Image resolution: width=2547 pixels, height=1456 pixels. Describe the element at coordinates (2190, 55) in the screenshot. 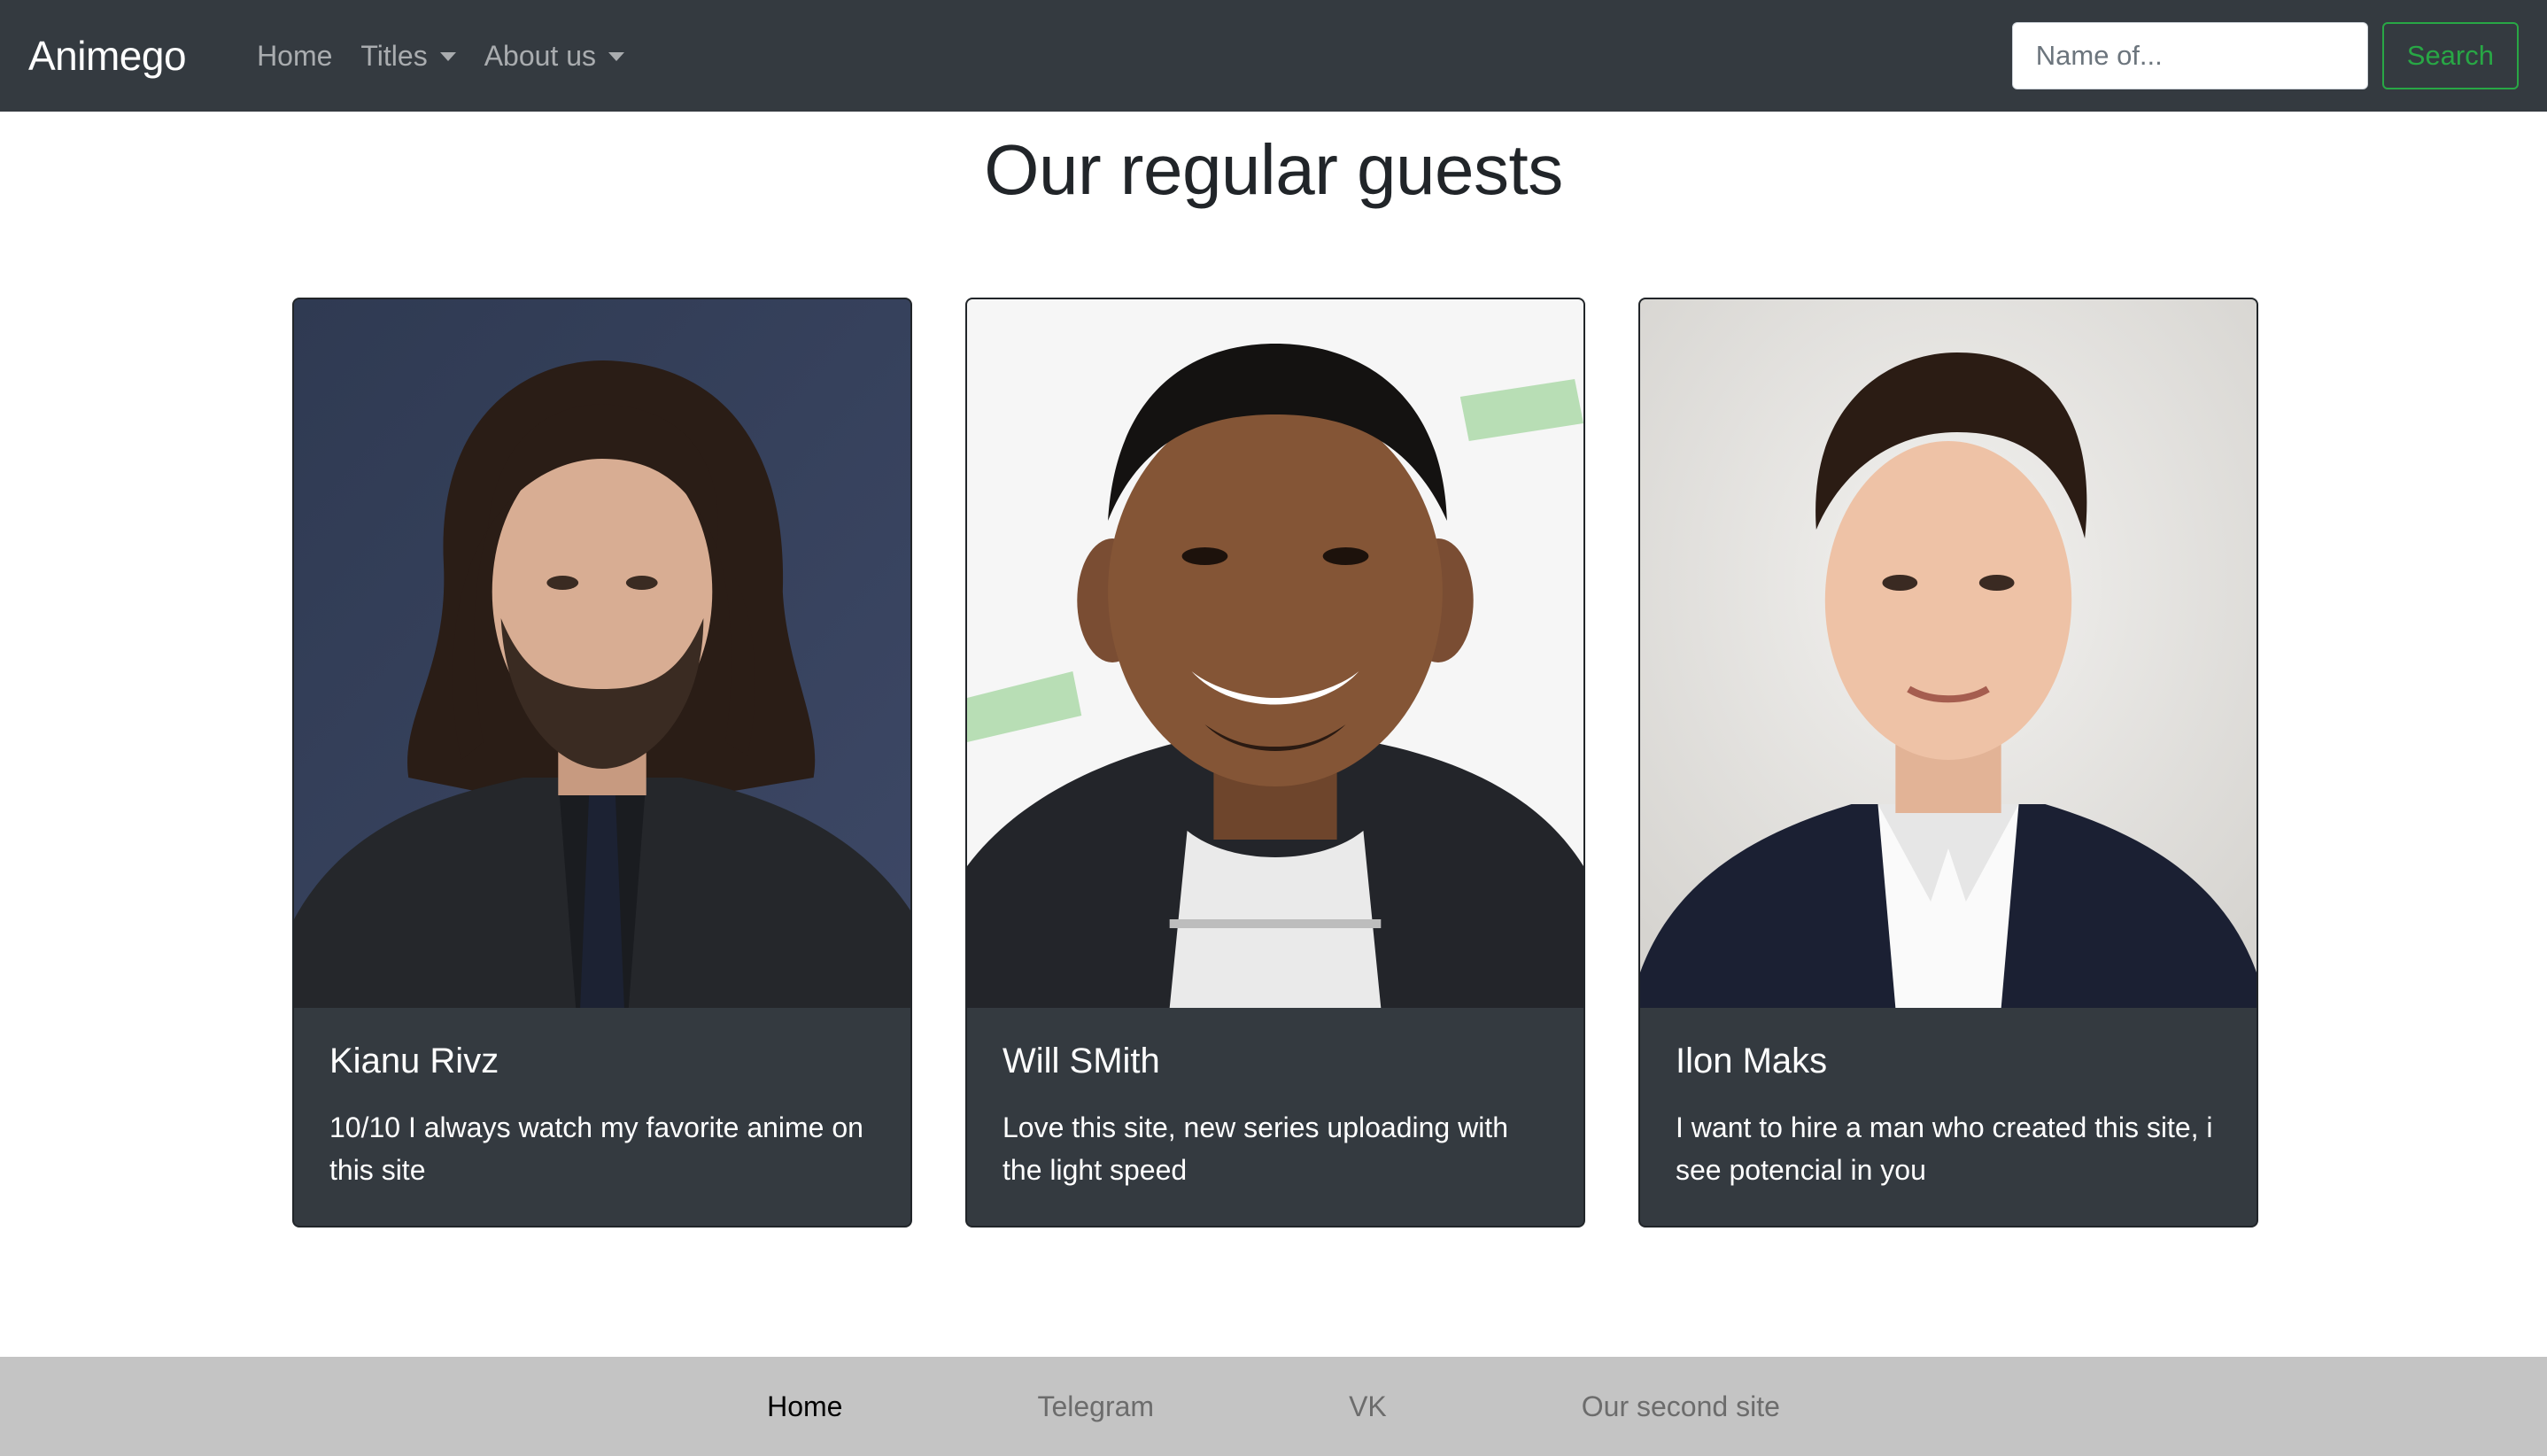

I see `search-input` at that location.